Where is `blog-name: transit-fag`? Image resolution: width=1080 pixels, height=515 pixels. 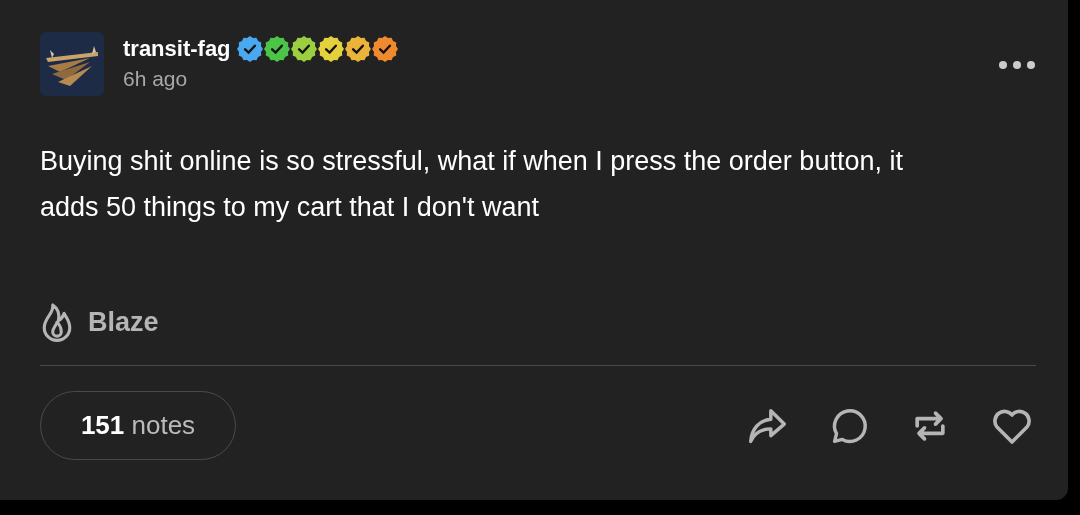
blog-name: transit-fag is located at coordinates (177, 49).